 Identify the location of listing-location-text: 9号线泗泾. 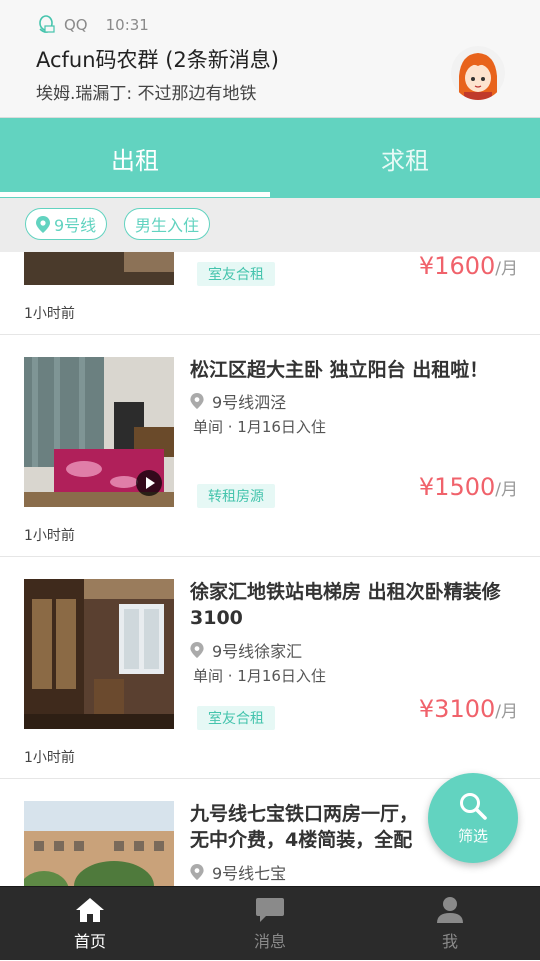
(249, 402).